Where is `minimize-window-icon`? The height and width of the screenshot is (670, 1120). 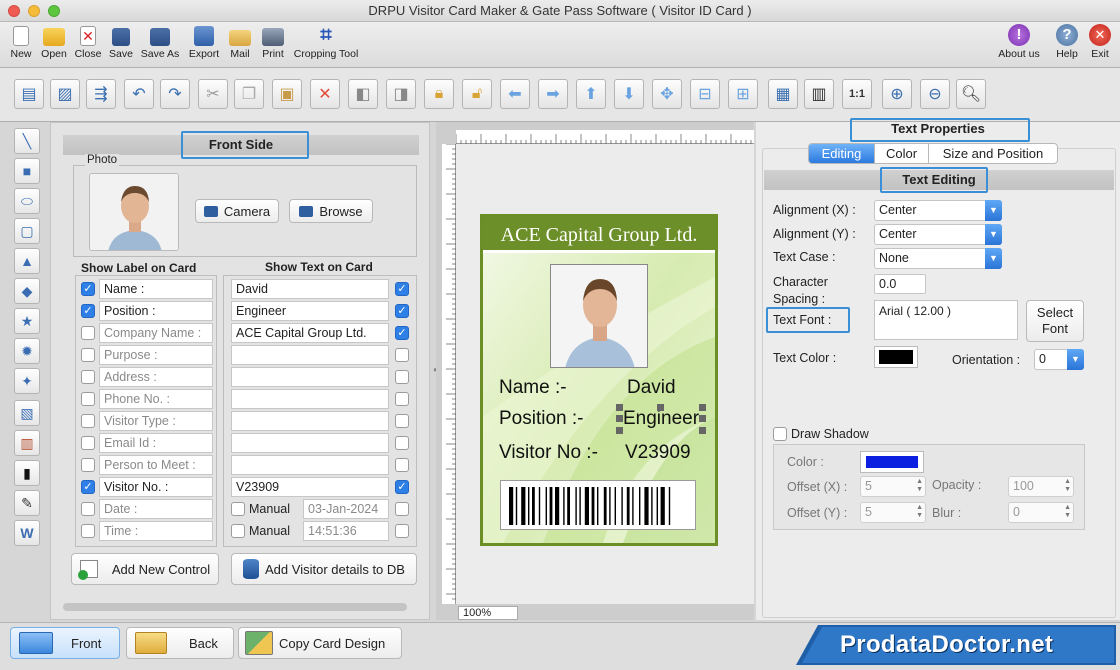
minimize-window-icon is located at coordinates (34, 11).